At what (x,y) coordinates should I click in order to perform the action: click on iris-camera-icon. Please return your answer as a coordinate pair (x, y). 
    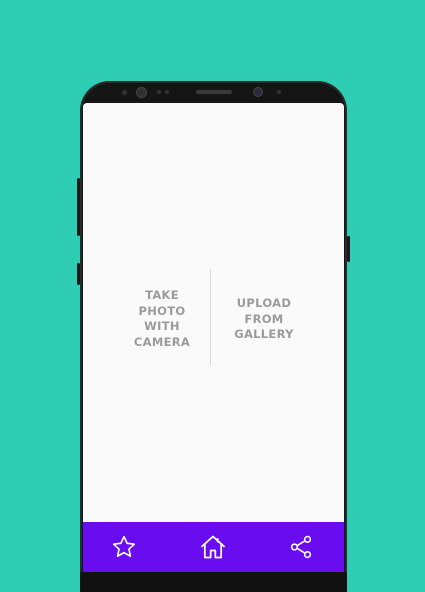
    Looking at the image, I should click on (258, 92).